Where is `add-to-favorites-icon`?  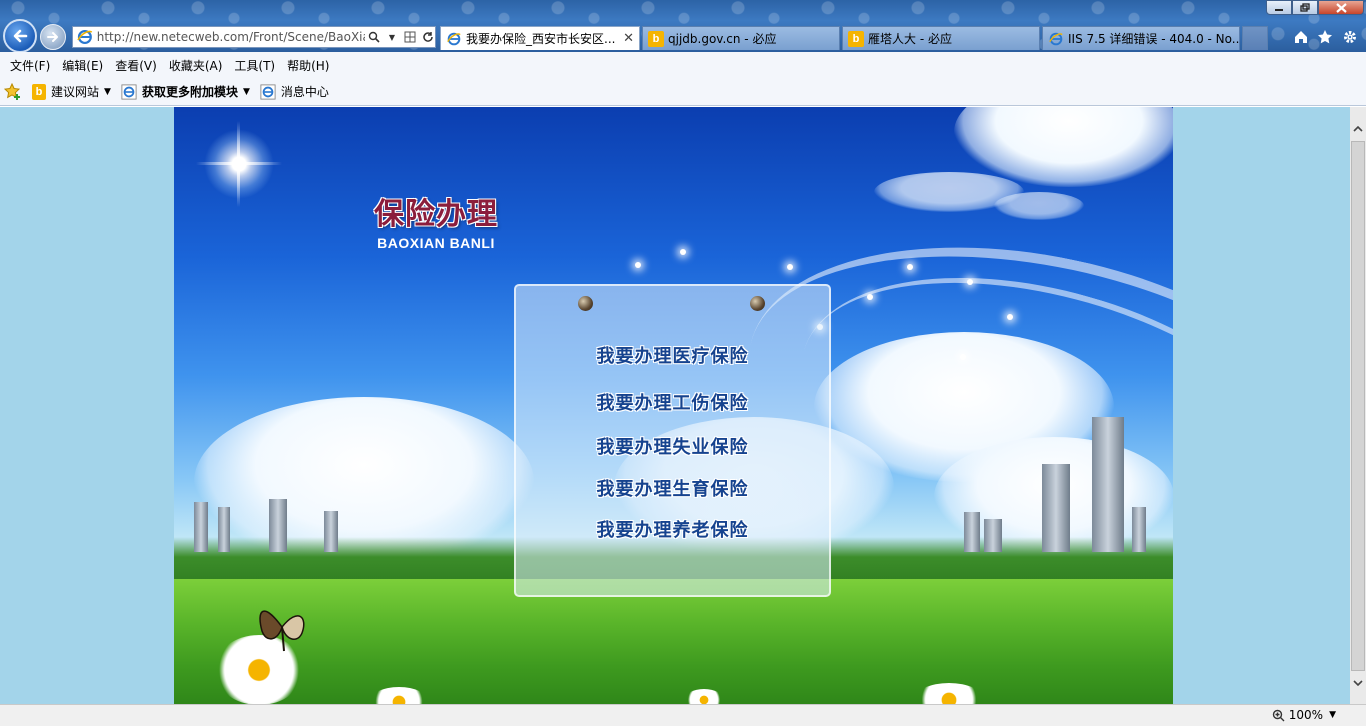 add-to-favorites-icon is located at coordinates (12, 91).